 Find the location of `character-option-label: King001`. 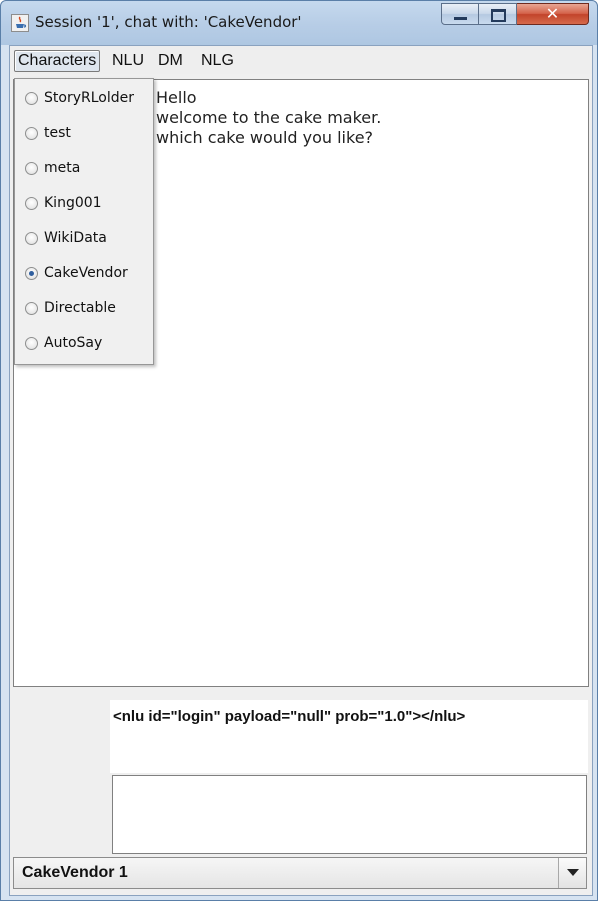

character-option-label: King001 is located at coordinates (73, 203).